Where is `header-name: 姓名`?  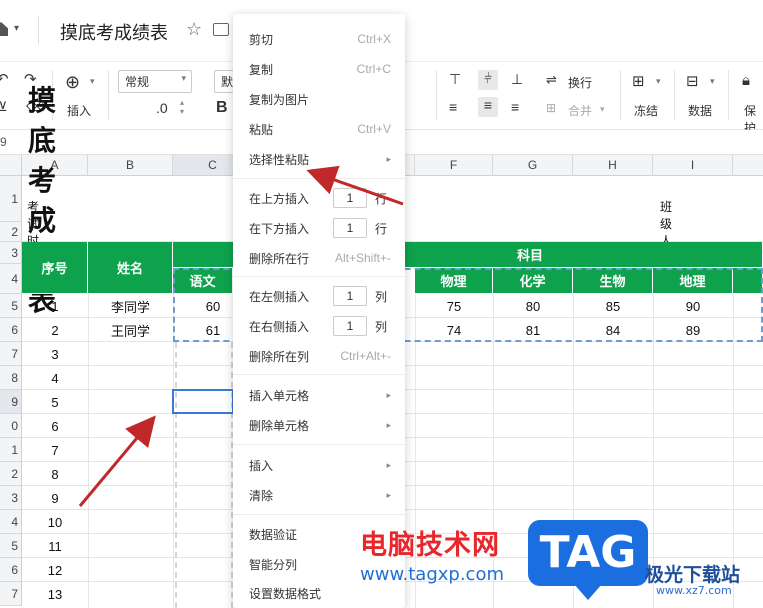
header-name: 姓名 is located at coordinates (130, 268).